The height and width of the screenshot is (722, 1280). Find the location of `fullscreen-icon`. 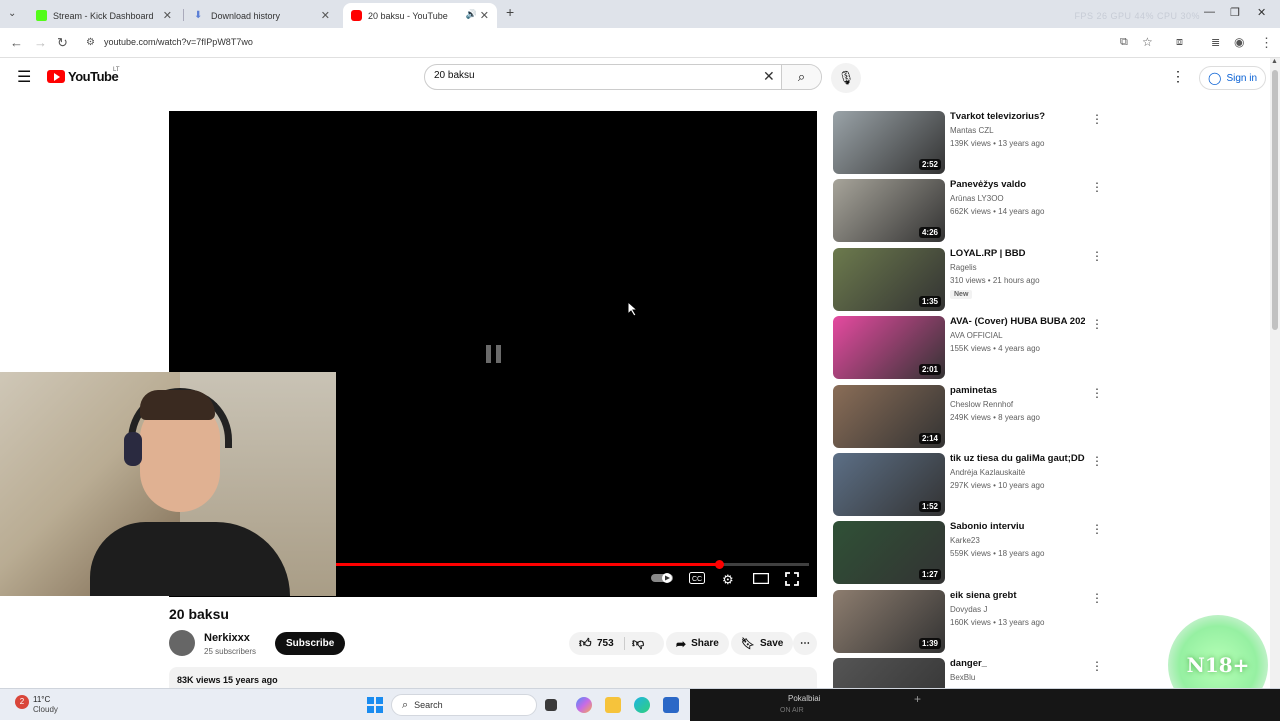

fullscreen-icon is located at coordinates (792, 580).